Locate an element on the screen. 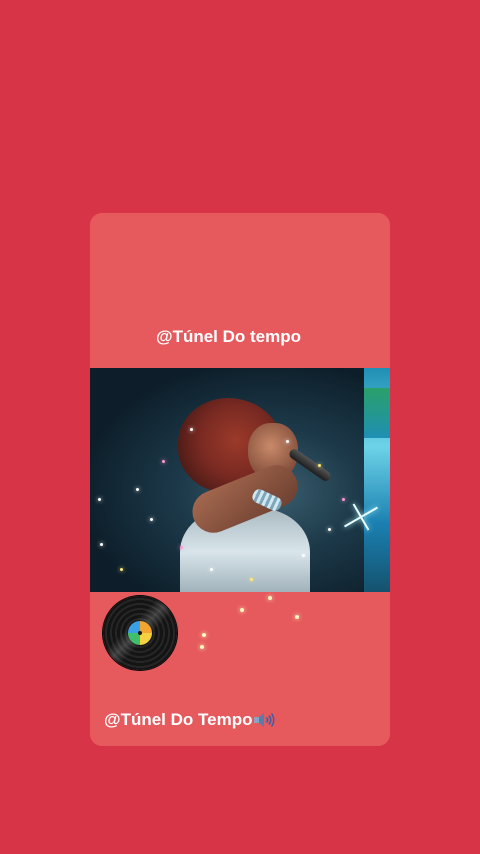 The width and height of the screenshot is (480, 854). vinyl-hole is located at coordinates (140, 633).